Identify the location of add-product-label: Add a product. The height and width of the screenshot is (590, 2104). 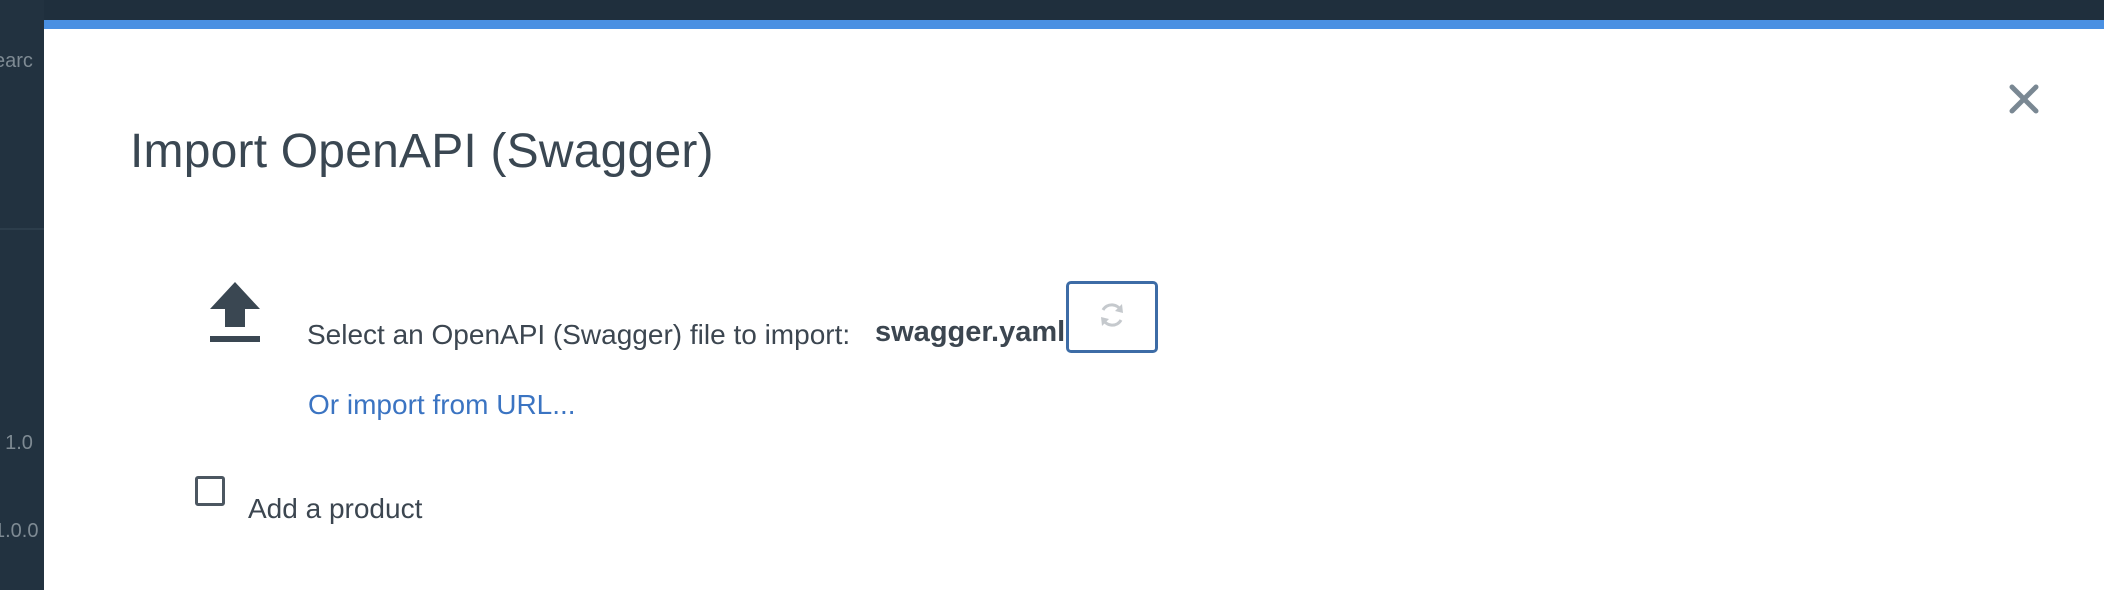
(335, 508).